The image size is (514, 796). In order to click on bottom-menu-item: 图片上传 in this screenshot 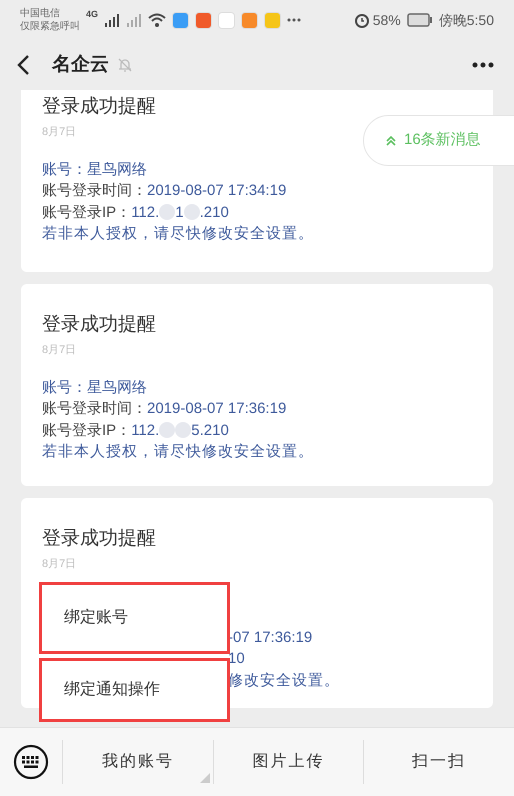, I will do `click(288, 762)`.